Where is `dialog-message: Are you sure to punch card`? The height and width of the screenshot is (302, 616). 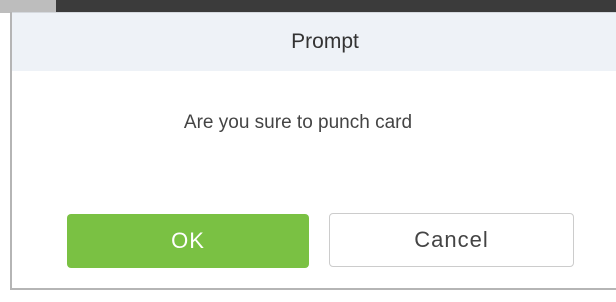
dialog-message: Are you sure to punch card is located at coordinates (298, 122).